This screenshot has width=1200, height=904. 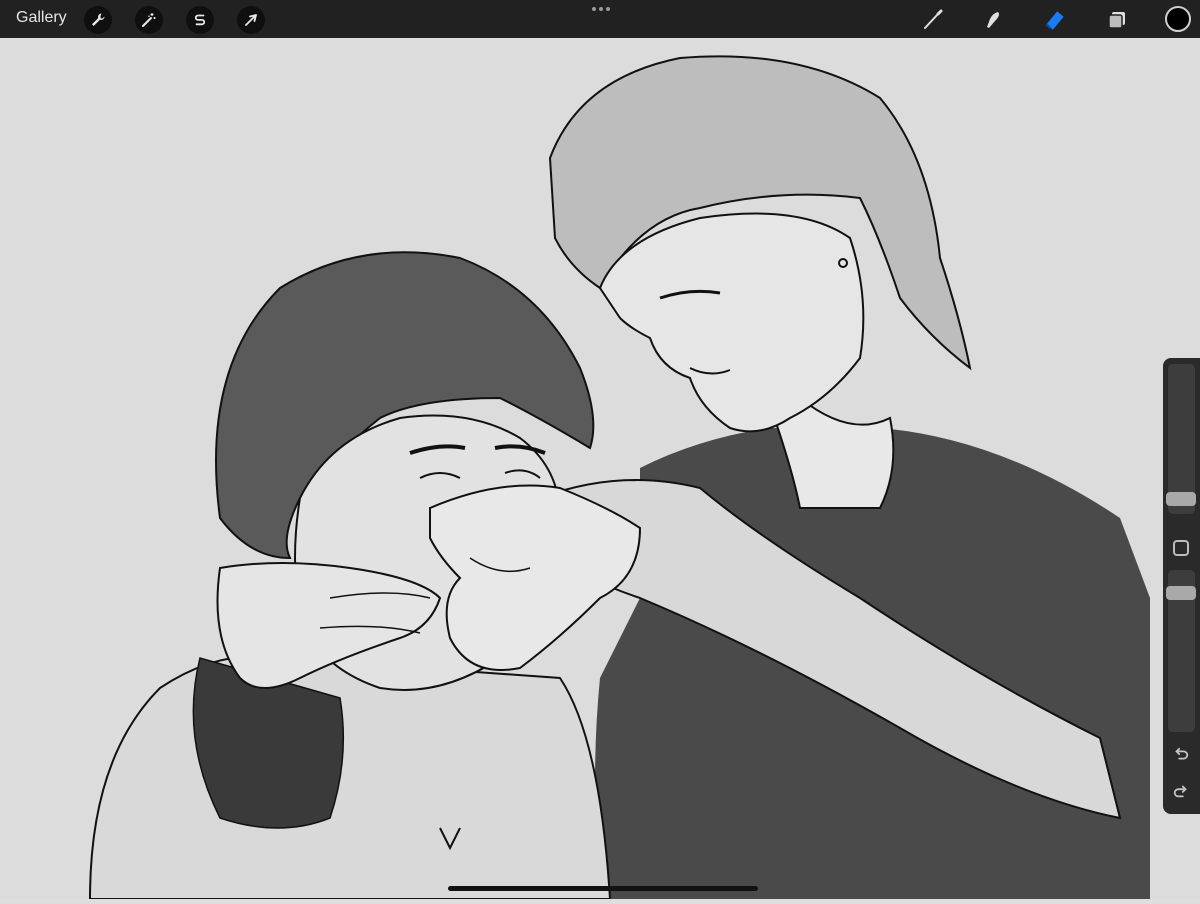 I want to click on color-picker-swatch, so click(x=1178, y=19).